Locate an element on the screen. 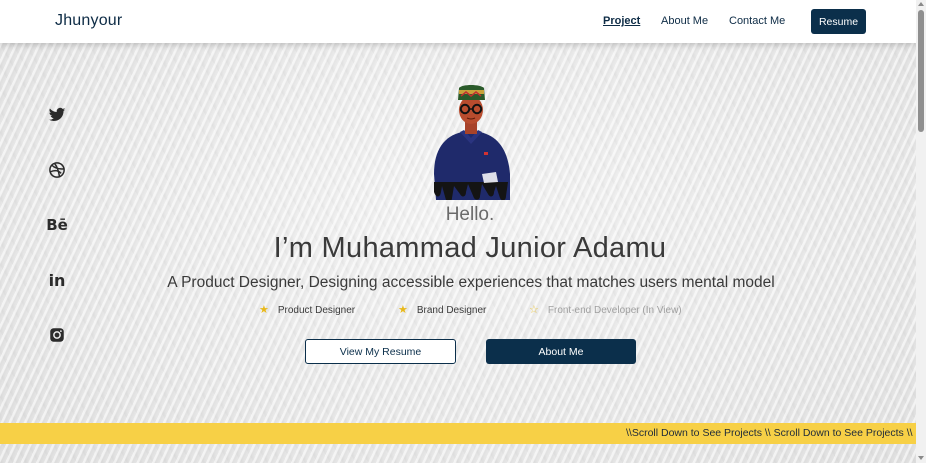 The width and height of the screenshot is (926, 463). nav-link-contact-me: Contact Me is located at coordinates (757, 21).